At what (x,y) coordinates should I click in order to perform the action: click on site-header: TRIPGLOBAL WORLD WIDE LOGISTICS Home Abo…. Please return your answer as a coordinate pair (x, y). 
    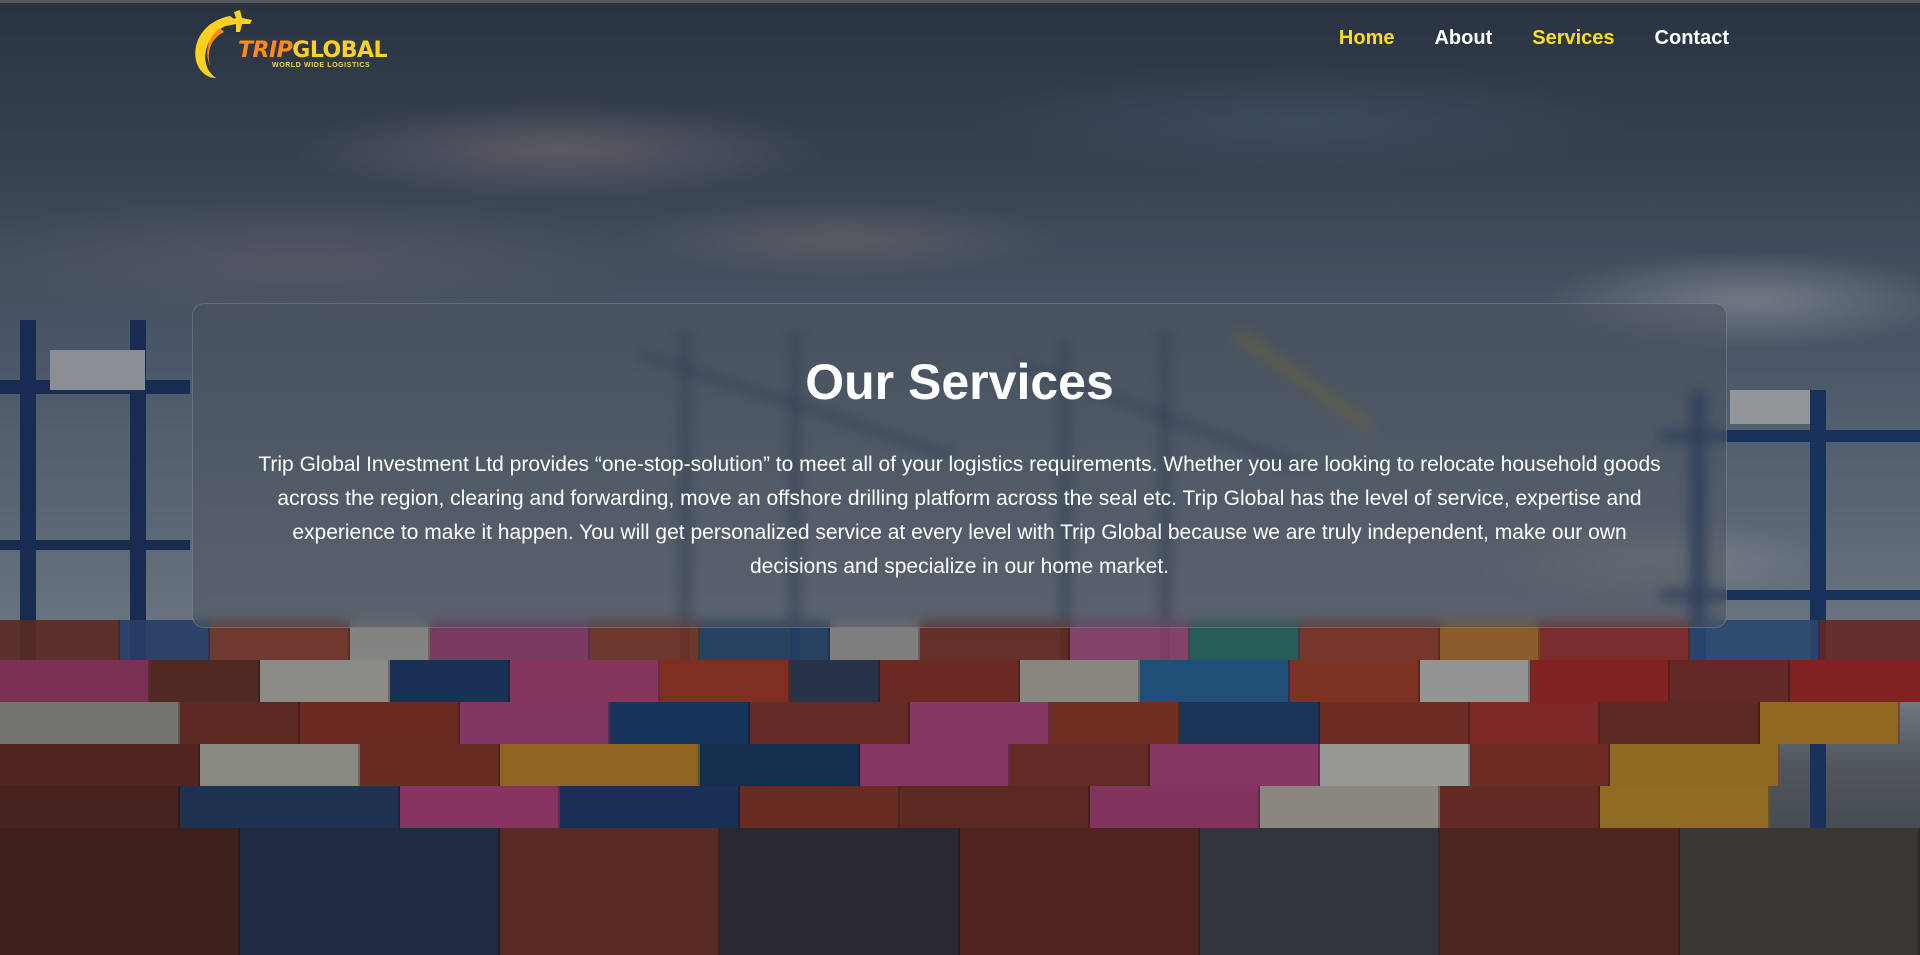
    Looking at the image, I should click on (960, 45).